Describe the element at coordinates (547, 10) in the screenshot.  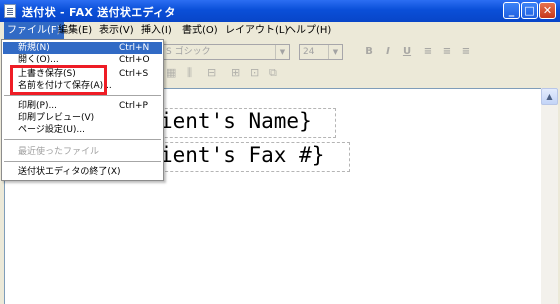
I see `close-button: ✕` at that location.